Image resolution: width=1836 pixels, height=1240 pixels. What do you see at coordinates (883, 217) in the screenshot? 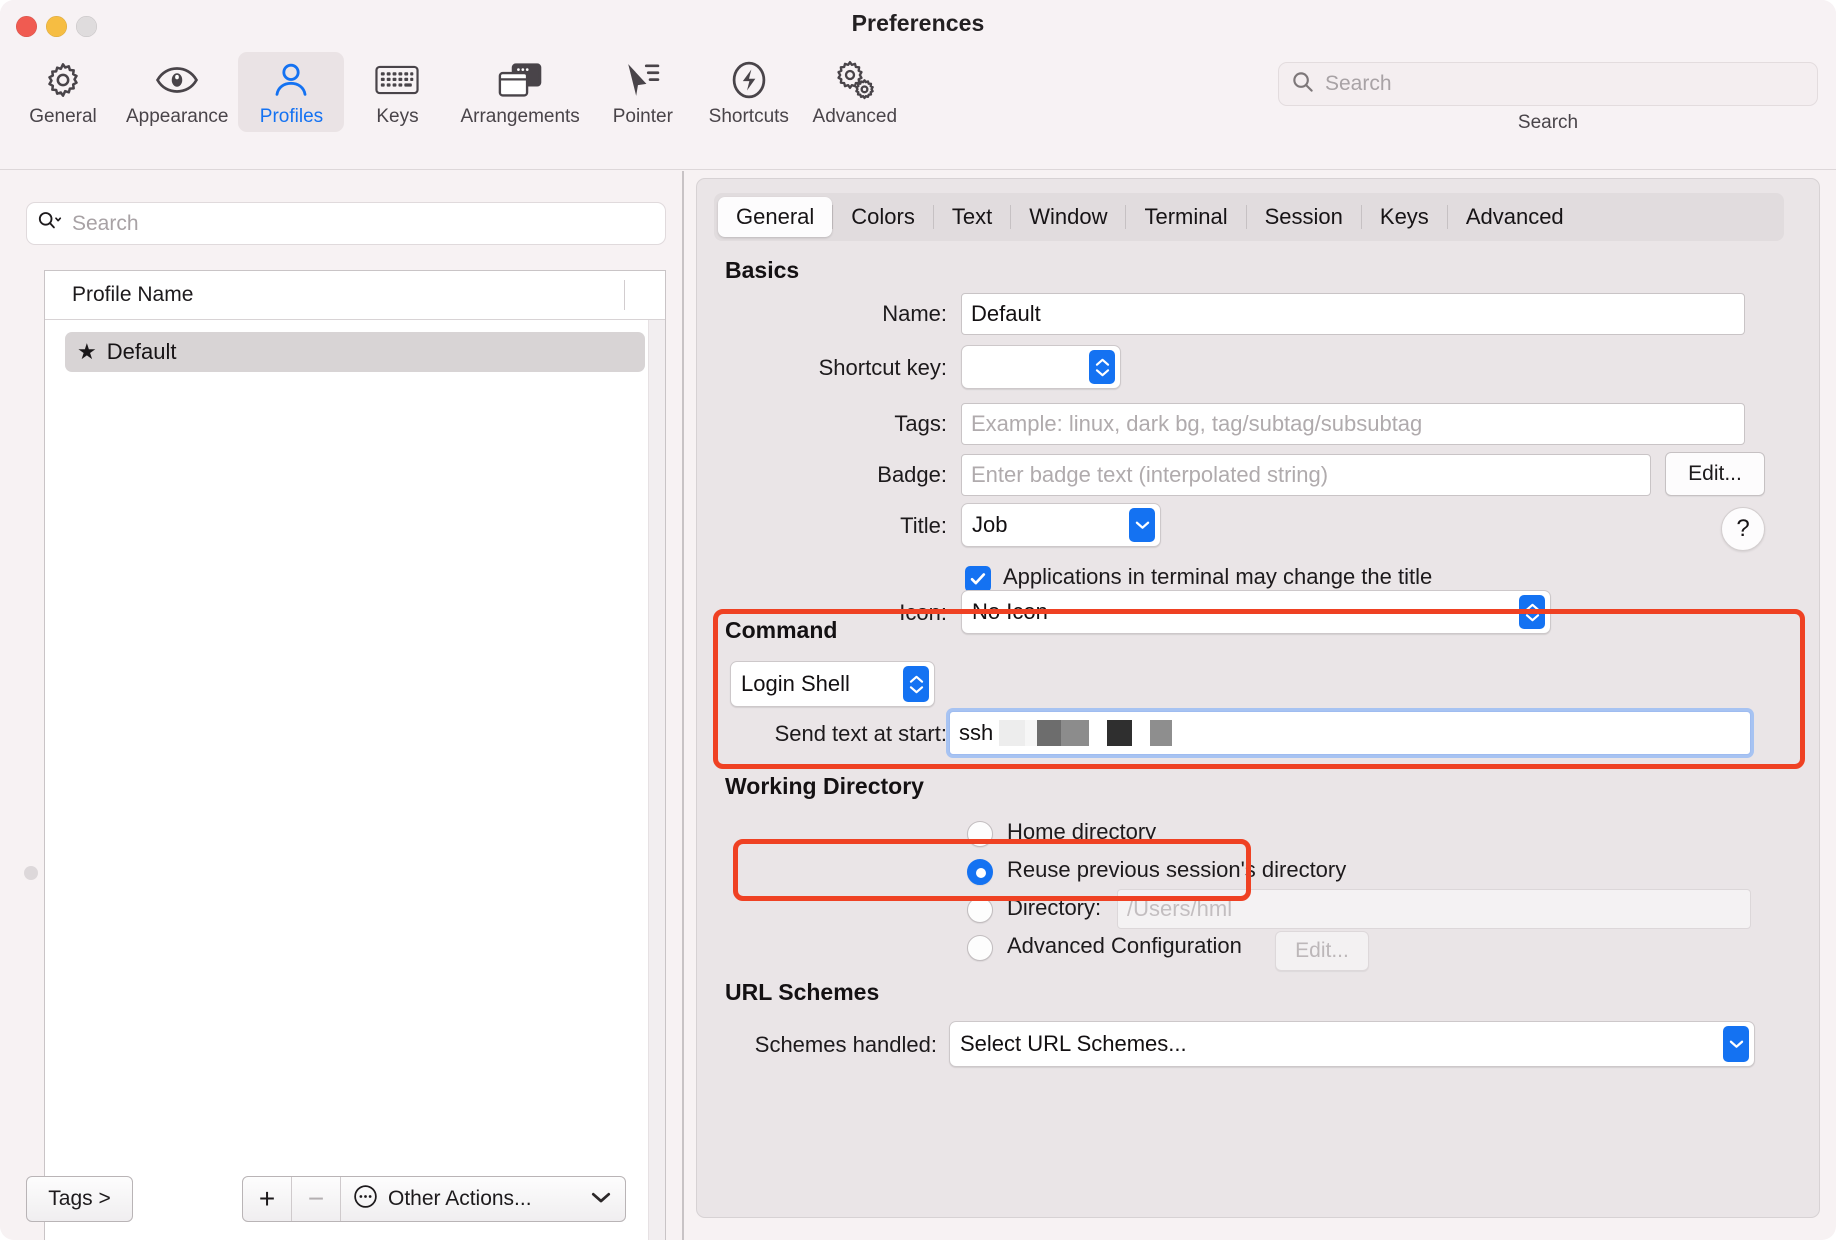
I see `tab-colors: Colors` at bounding box center [883, 217].